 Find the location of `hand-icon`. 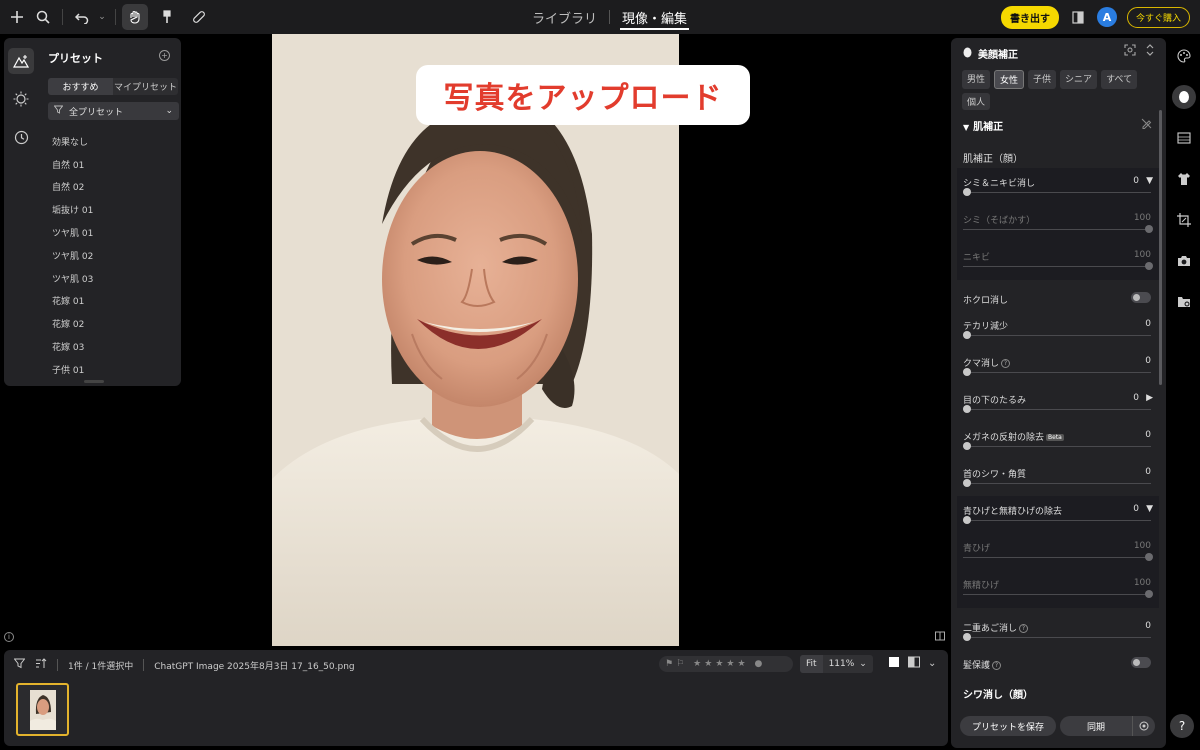

hand-icon is located at coordinates (135, 17).